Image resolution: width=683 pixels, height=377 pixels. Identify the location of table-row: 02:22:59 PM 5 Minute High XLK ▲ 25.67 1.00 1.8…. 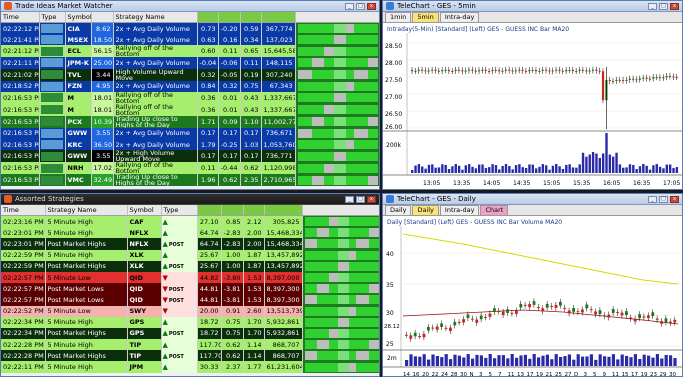
(190, 255).